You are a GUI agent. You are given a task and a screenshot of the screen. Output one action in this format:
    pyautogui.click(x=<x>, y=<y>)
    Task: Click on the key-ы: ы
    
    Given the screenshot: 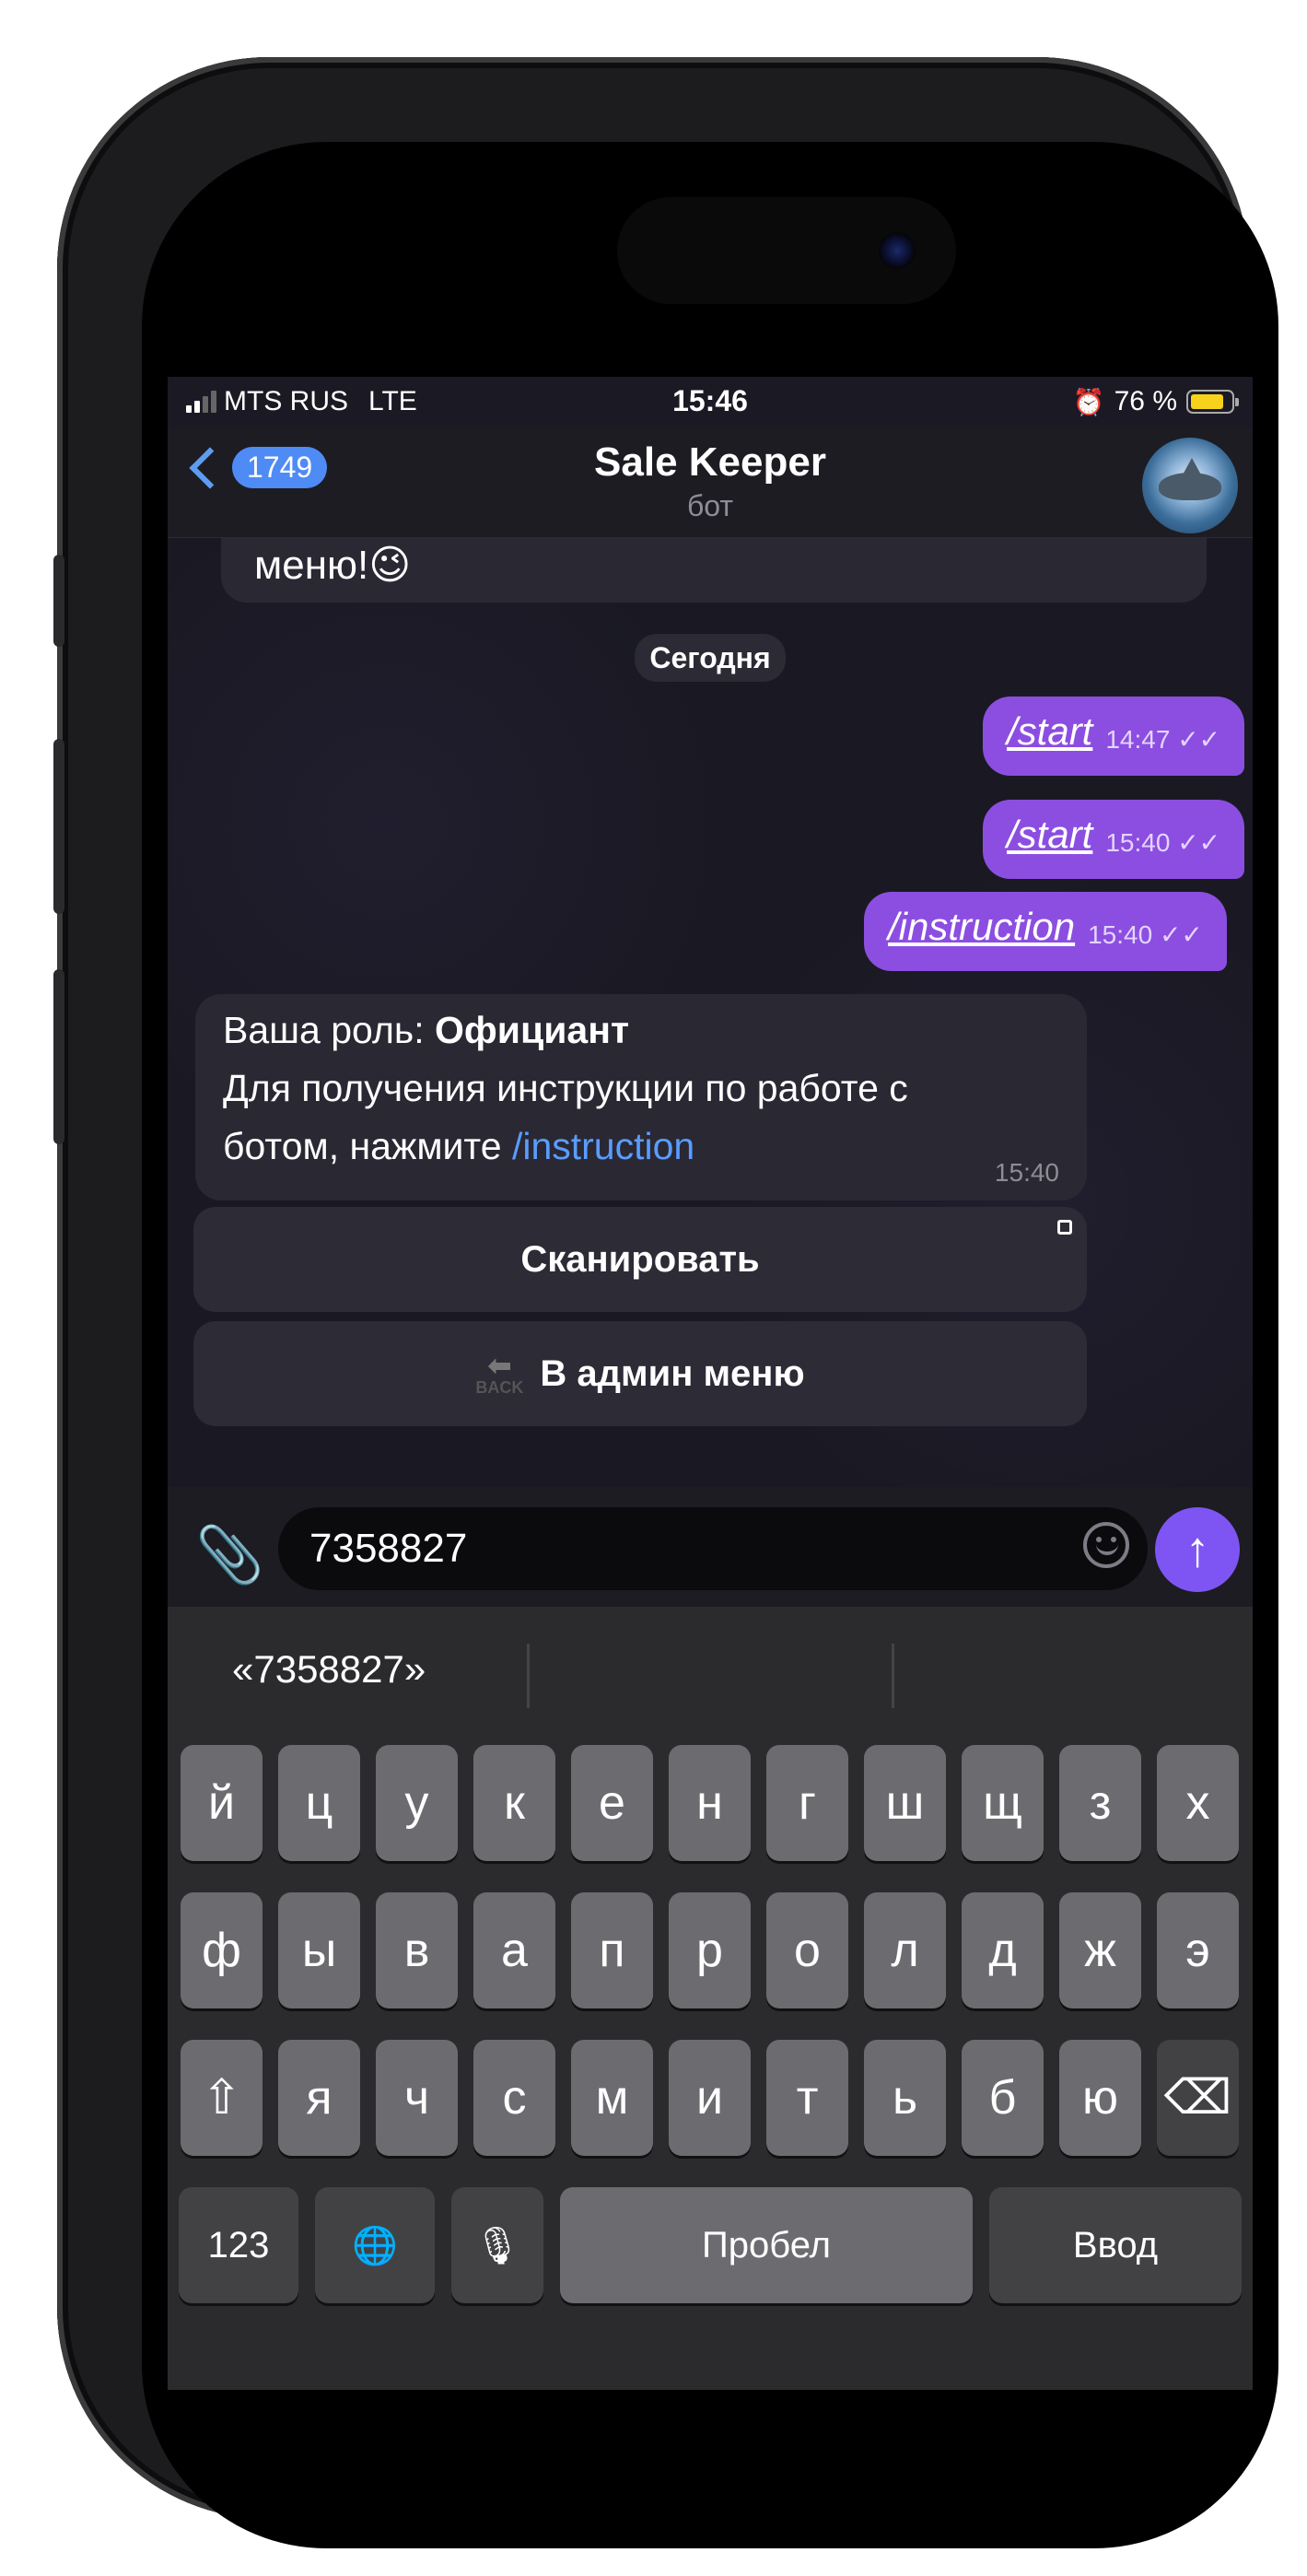 What is the action you would take?
    pyautogui.click(x=319, y=1950)
    